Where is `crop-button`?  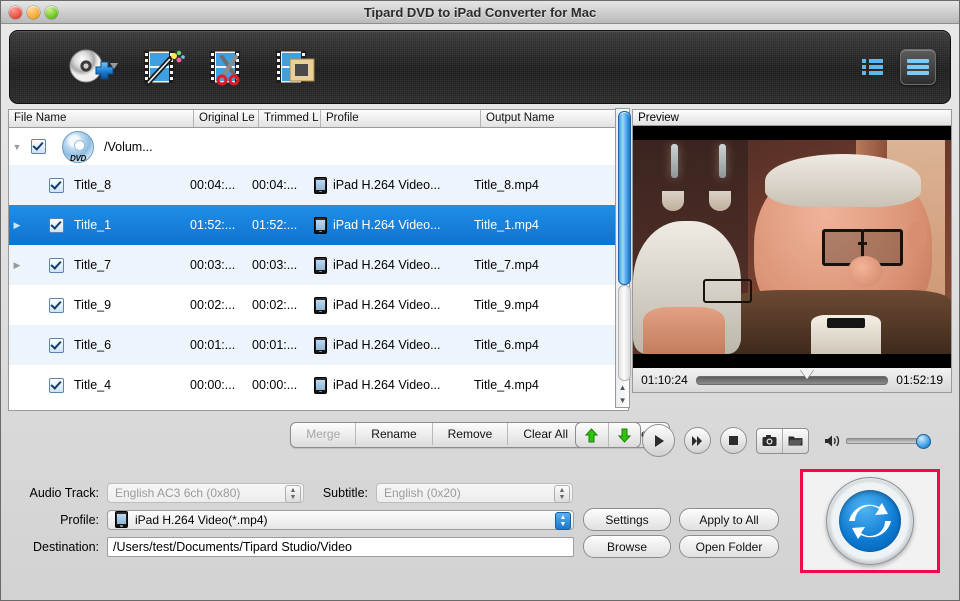 crop-button is located at coordinates (296, 67).